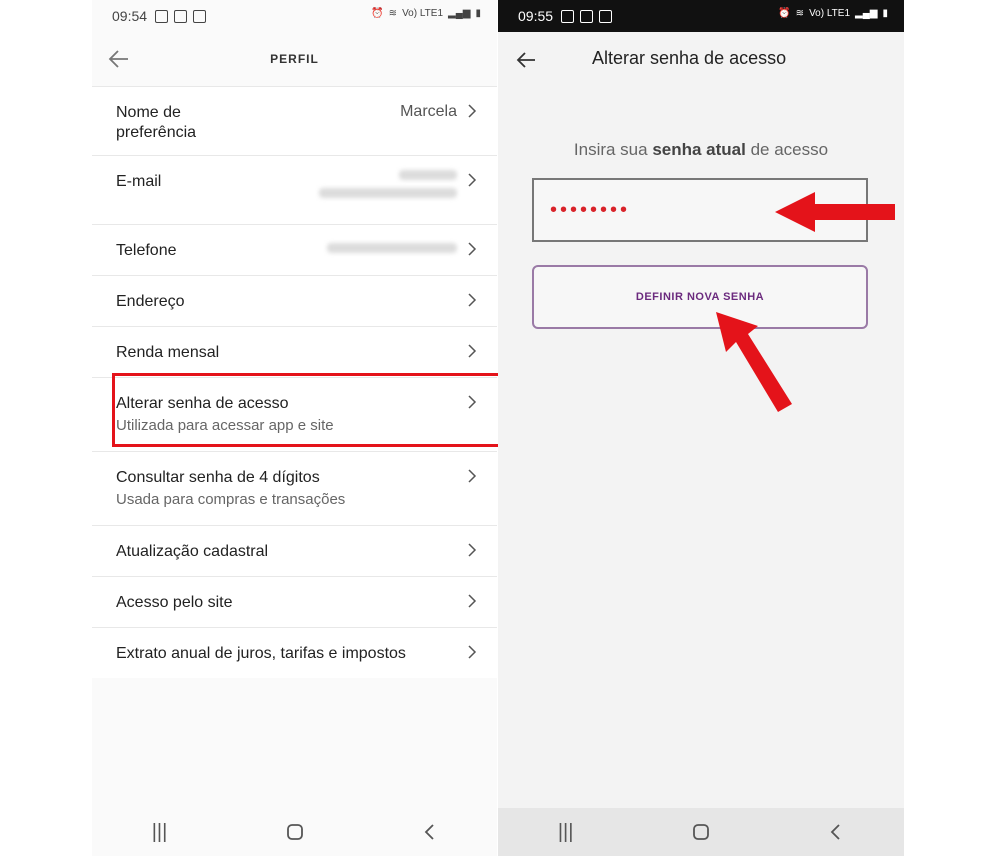  Describe the element at coordinates (294, 300) in the screenshot. I see `list-item-address: Endereço` at that location.